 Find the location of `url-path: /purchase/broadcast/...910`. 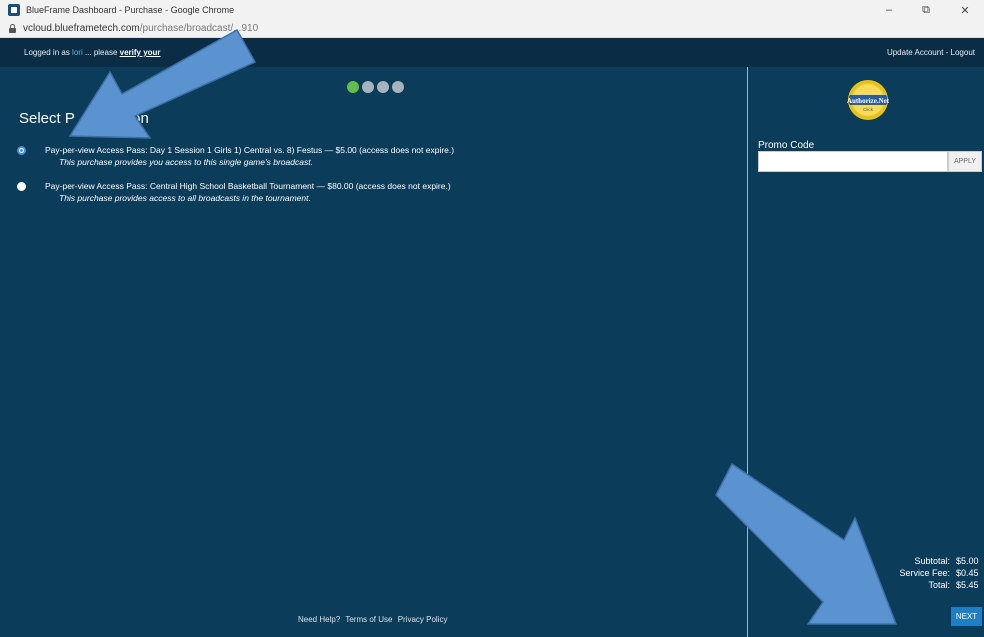

url-path: /purchase/broadcast/...910 is located at coordinates (199, 28).